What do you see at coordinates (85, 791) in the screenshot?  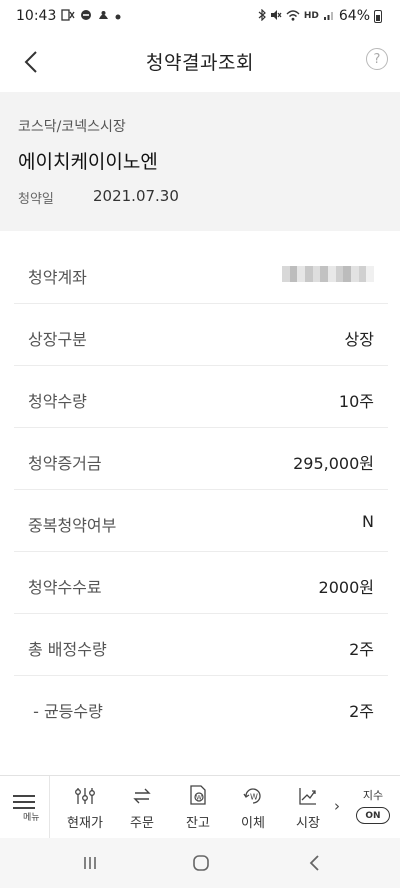 I see `price-sliders-icon` at bounding box center [85, 791].